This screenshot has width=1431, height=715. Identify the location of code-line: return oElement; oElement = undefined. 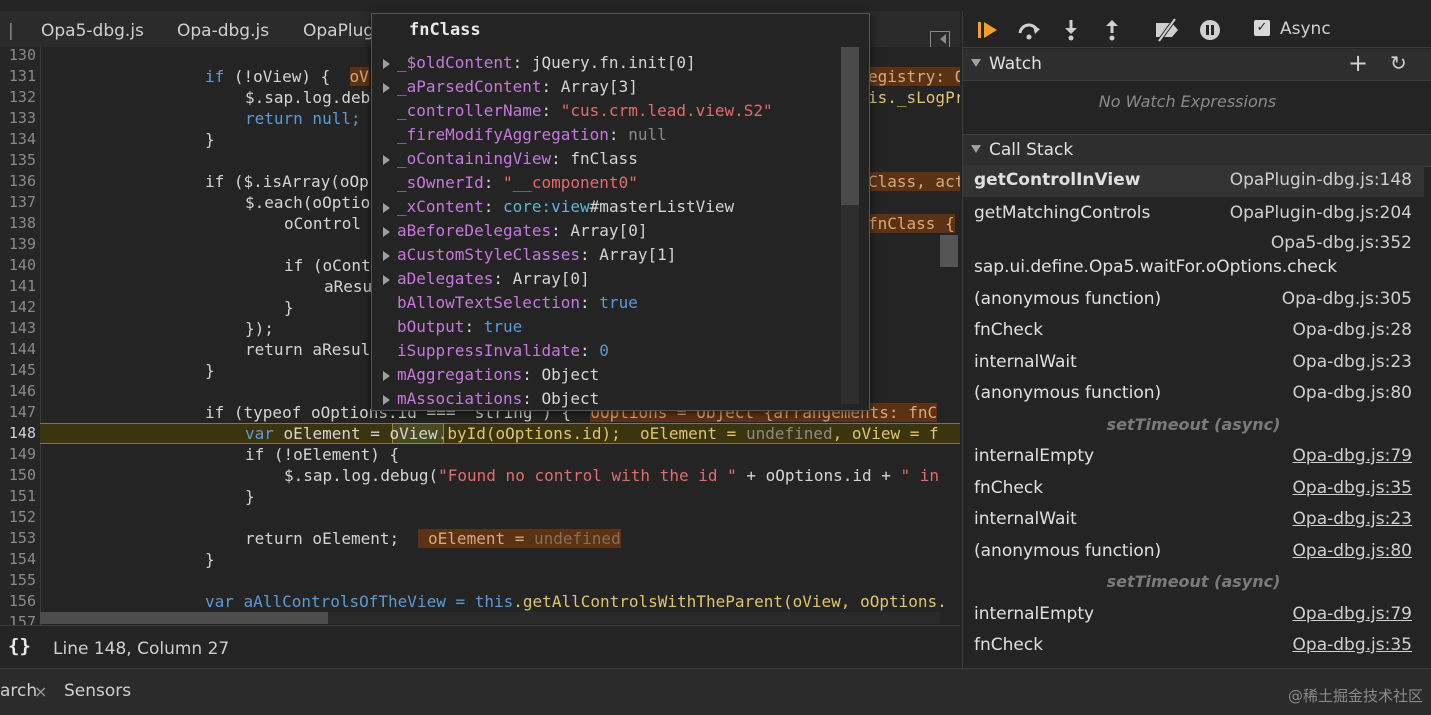
(433, 538).